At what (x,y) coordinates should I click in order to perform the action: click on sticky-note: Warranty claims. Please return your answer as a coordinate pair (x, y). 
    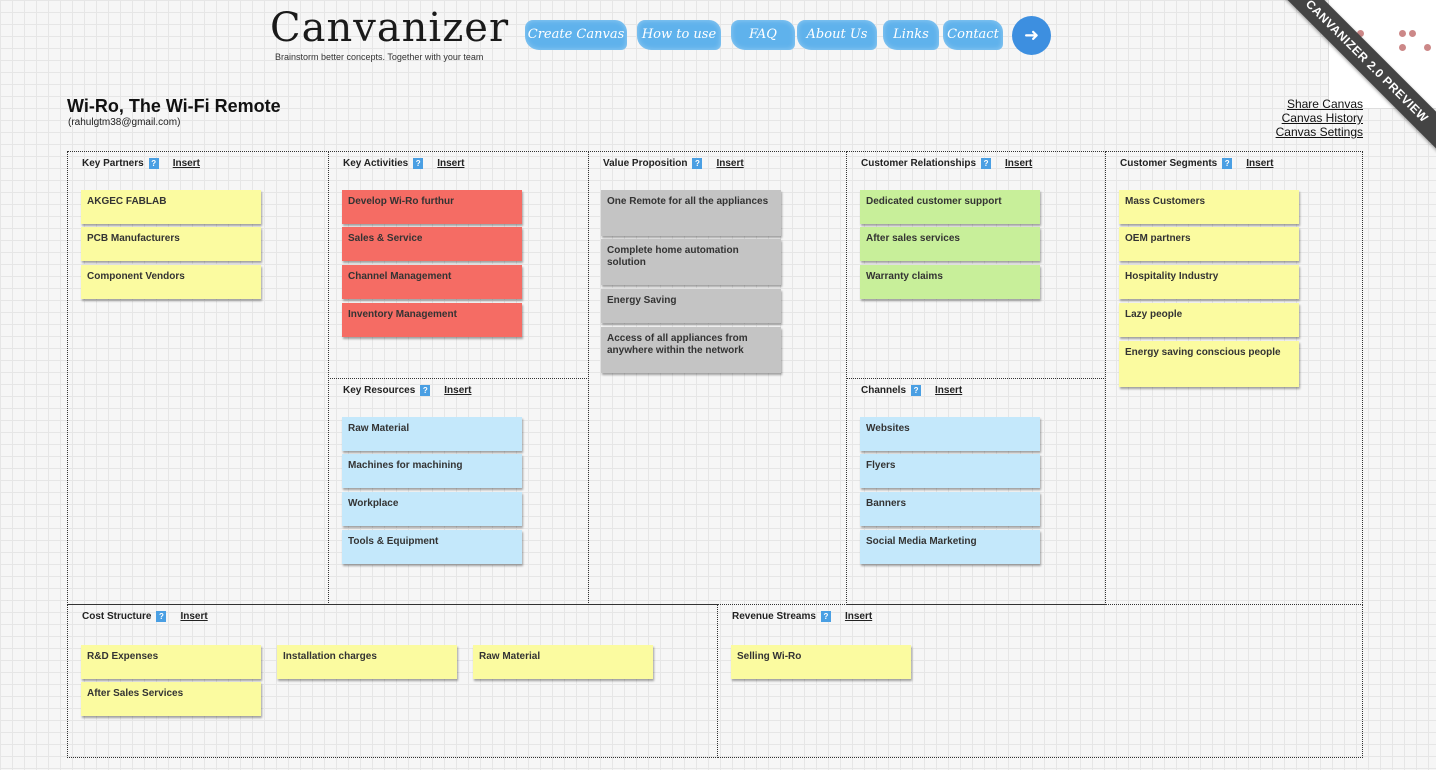
    Looking at the image, I should click on (950, 282).